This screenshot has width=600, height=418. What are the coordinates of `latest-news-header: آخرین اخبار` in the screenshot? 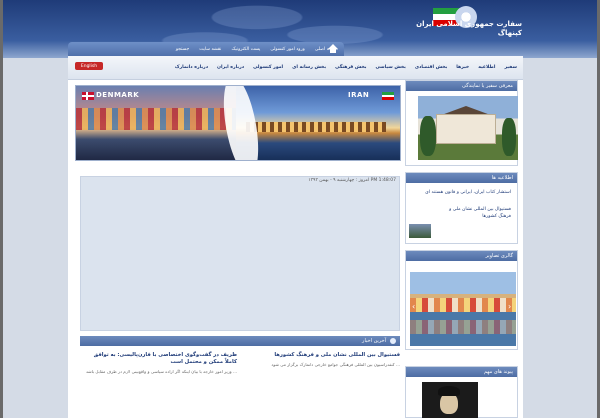 It's located at (240, 341).